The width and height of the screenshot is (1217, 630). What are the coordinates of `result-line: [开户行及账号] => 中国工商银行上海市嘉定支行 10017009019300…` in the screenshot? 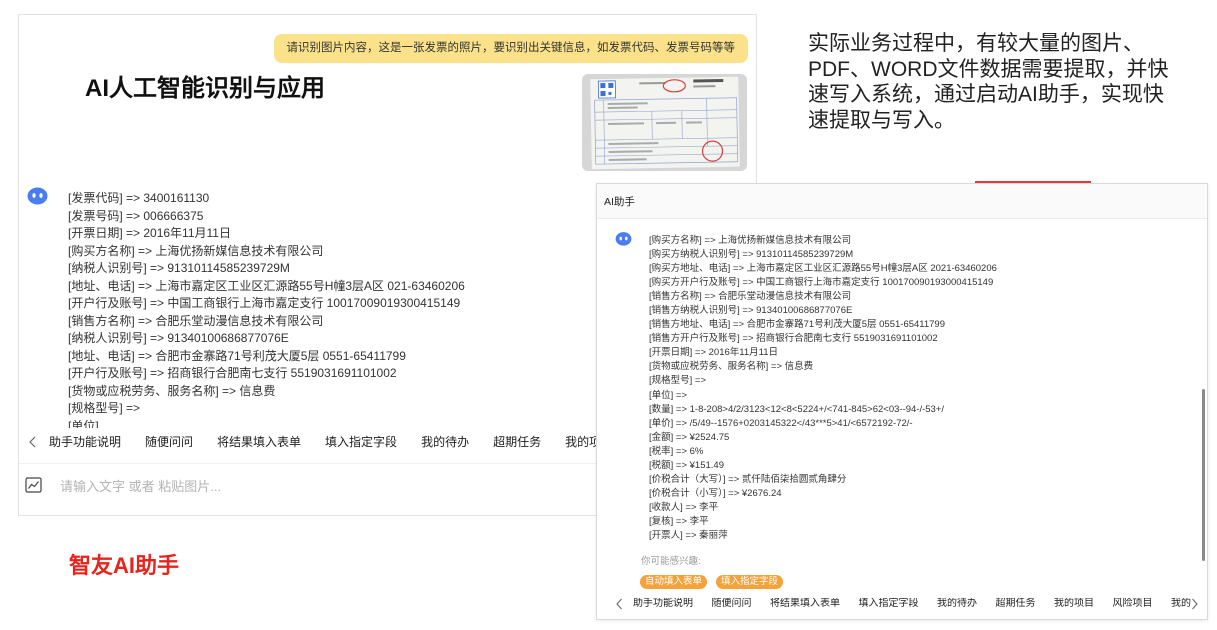 It's located at (264, 303).